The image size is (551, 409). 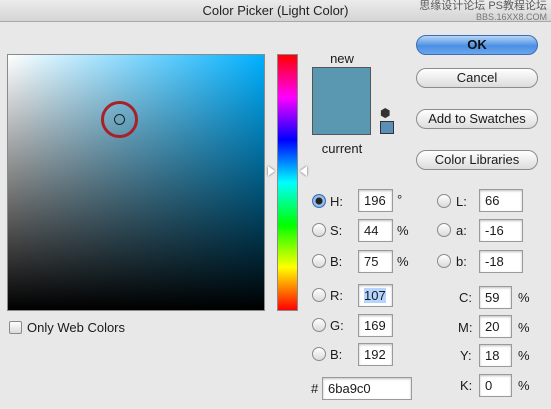 What do you see at coordinates (403, 230) in the screenshot?
I see `saturation-unit: %` at bounding box center [403, 230].